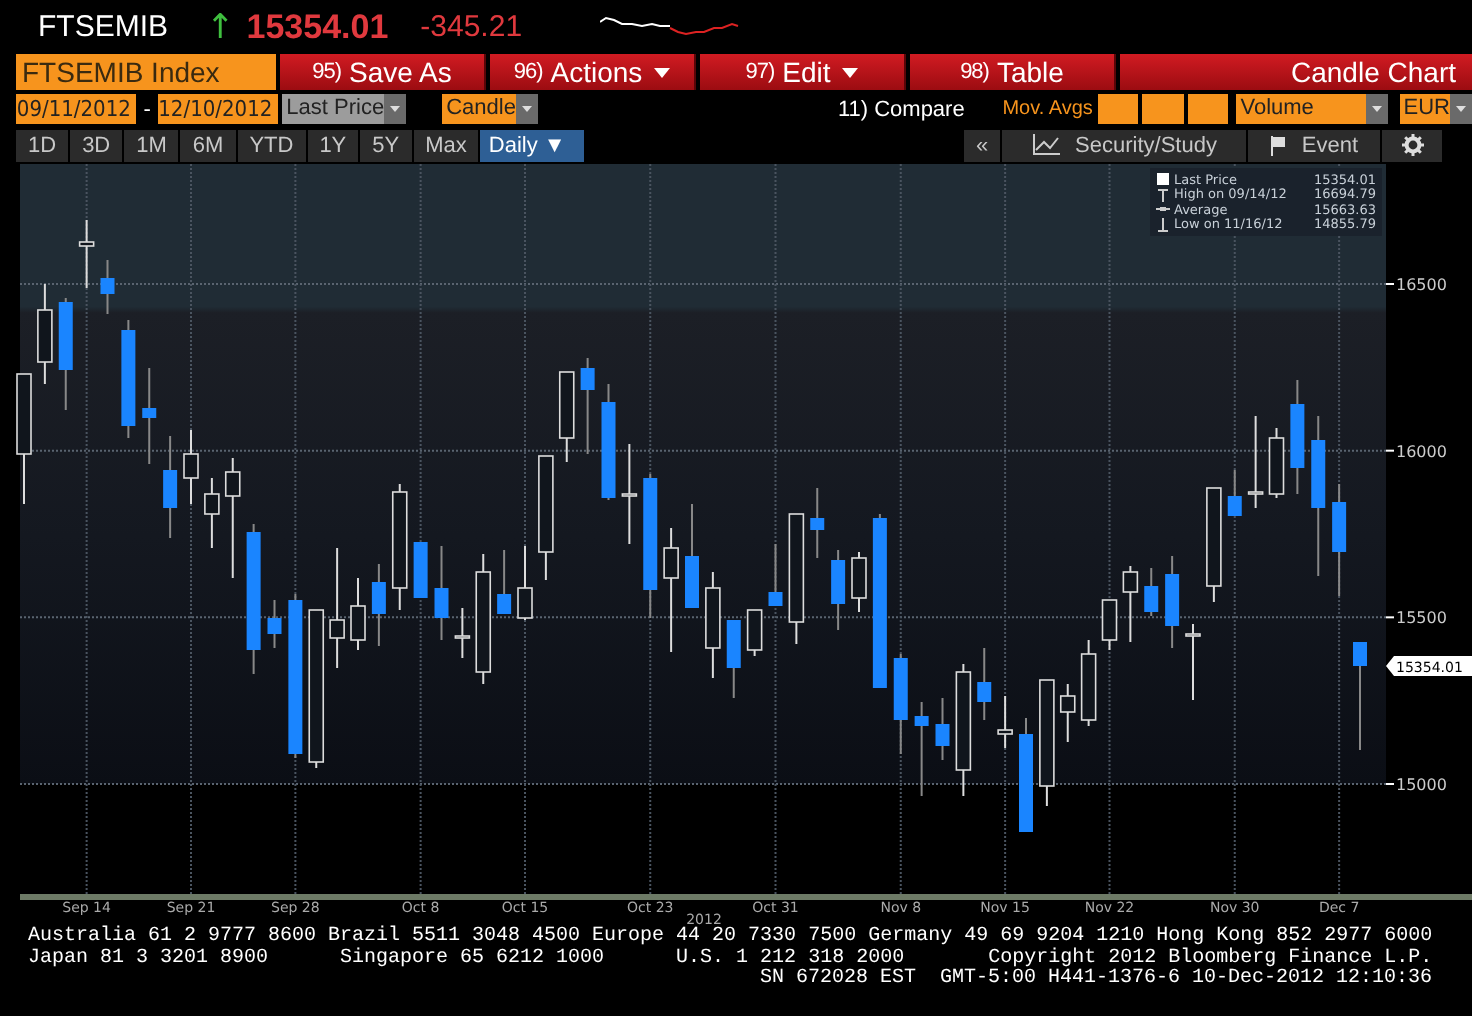 The width and height of the screenshot is (1472, 1016). Describe the element at coordinates (317, 27) in the screenshot. I see `last-price: 15354.01` at that location.